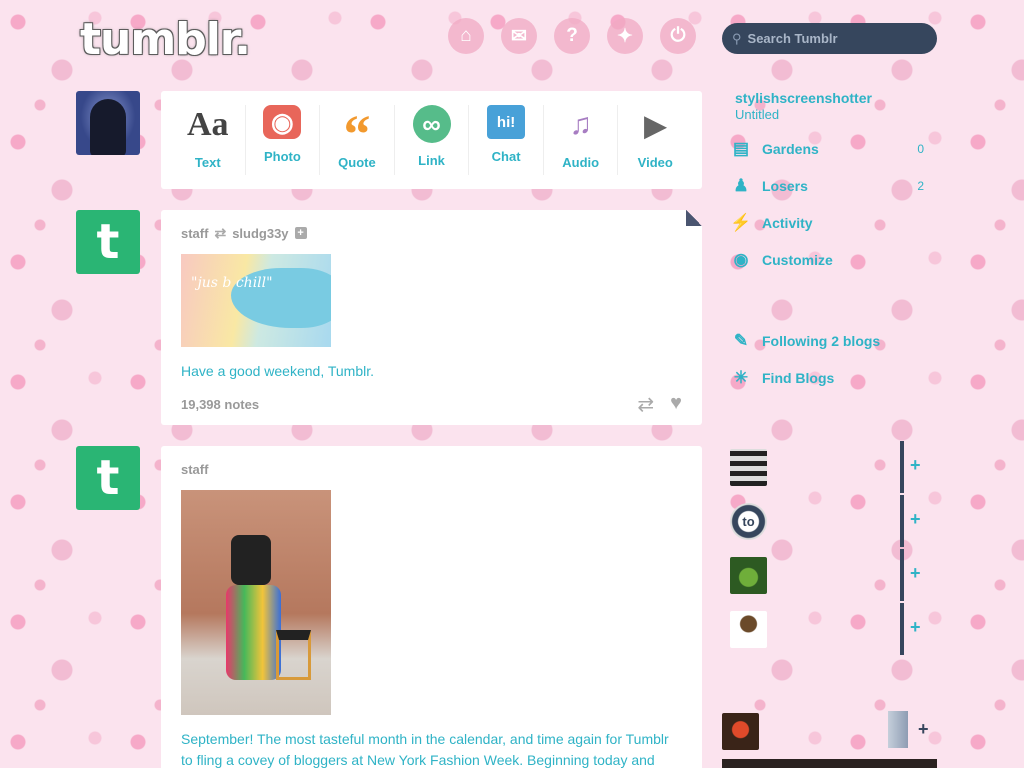 This screenshot has width=1024, height=768. What do you see at coordinates (506, 140) in the screenshot?
I see `post-chat-button: hi! Chat` at bounding box center [506, 140].